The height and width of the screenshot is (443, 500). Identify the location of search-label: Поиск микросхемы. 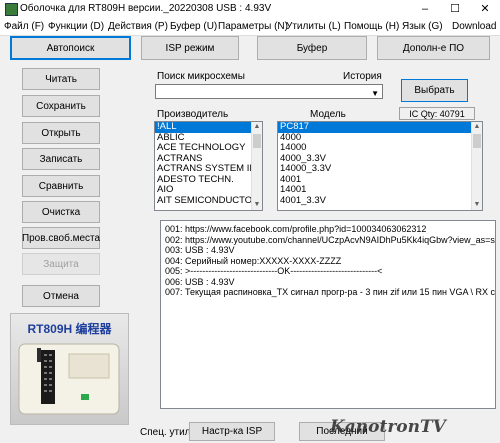
(201, 76).